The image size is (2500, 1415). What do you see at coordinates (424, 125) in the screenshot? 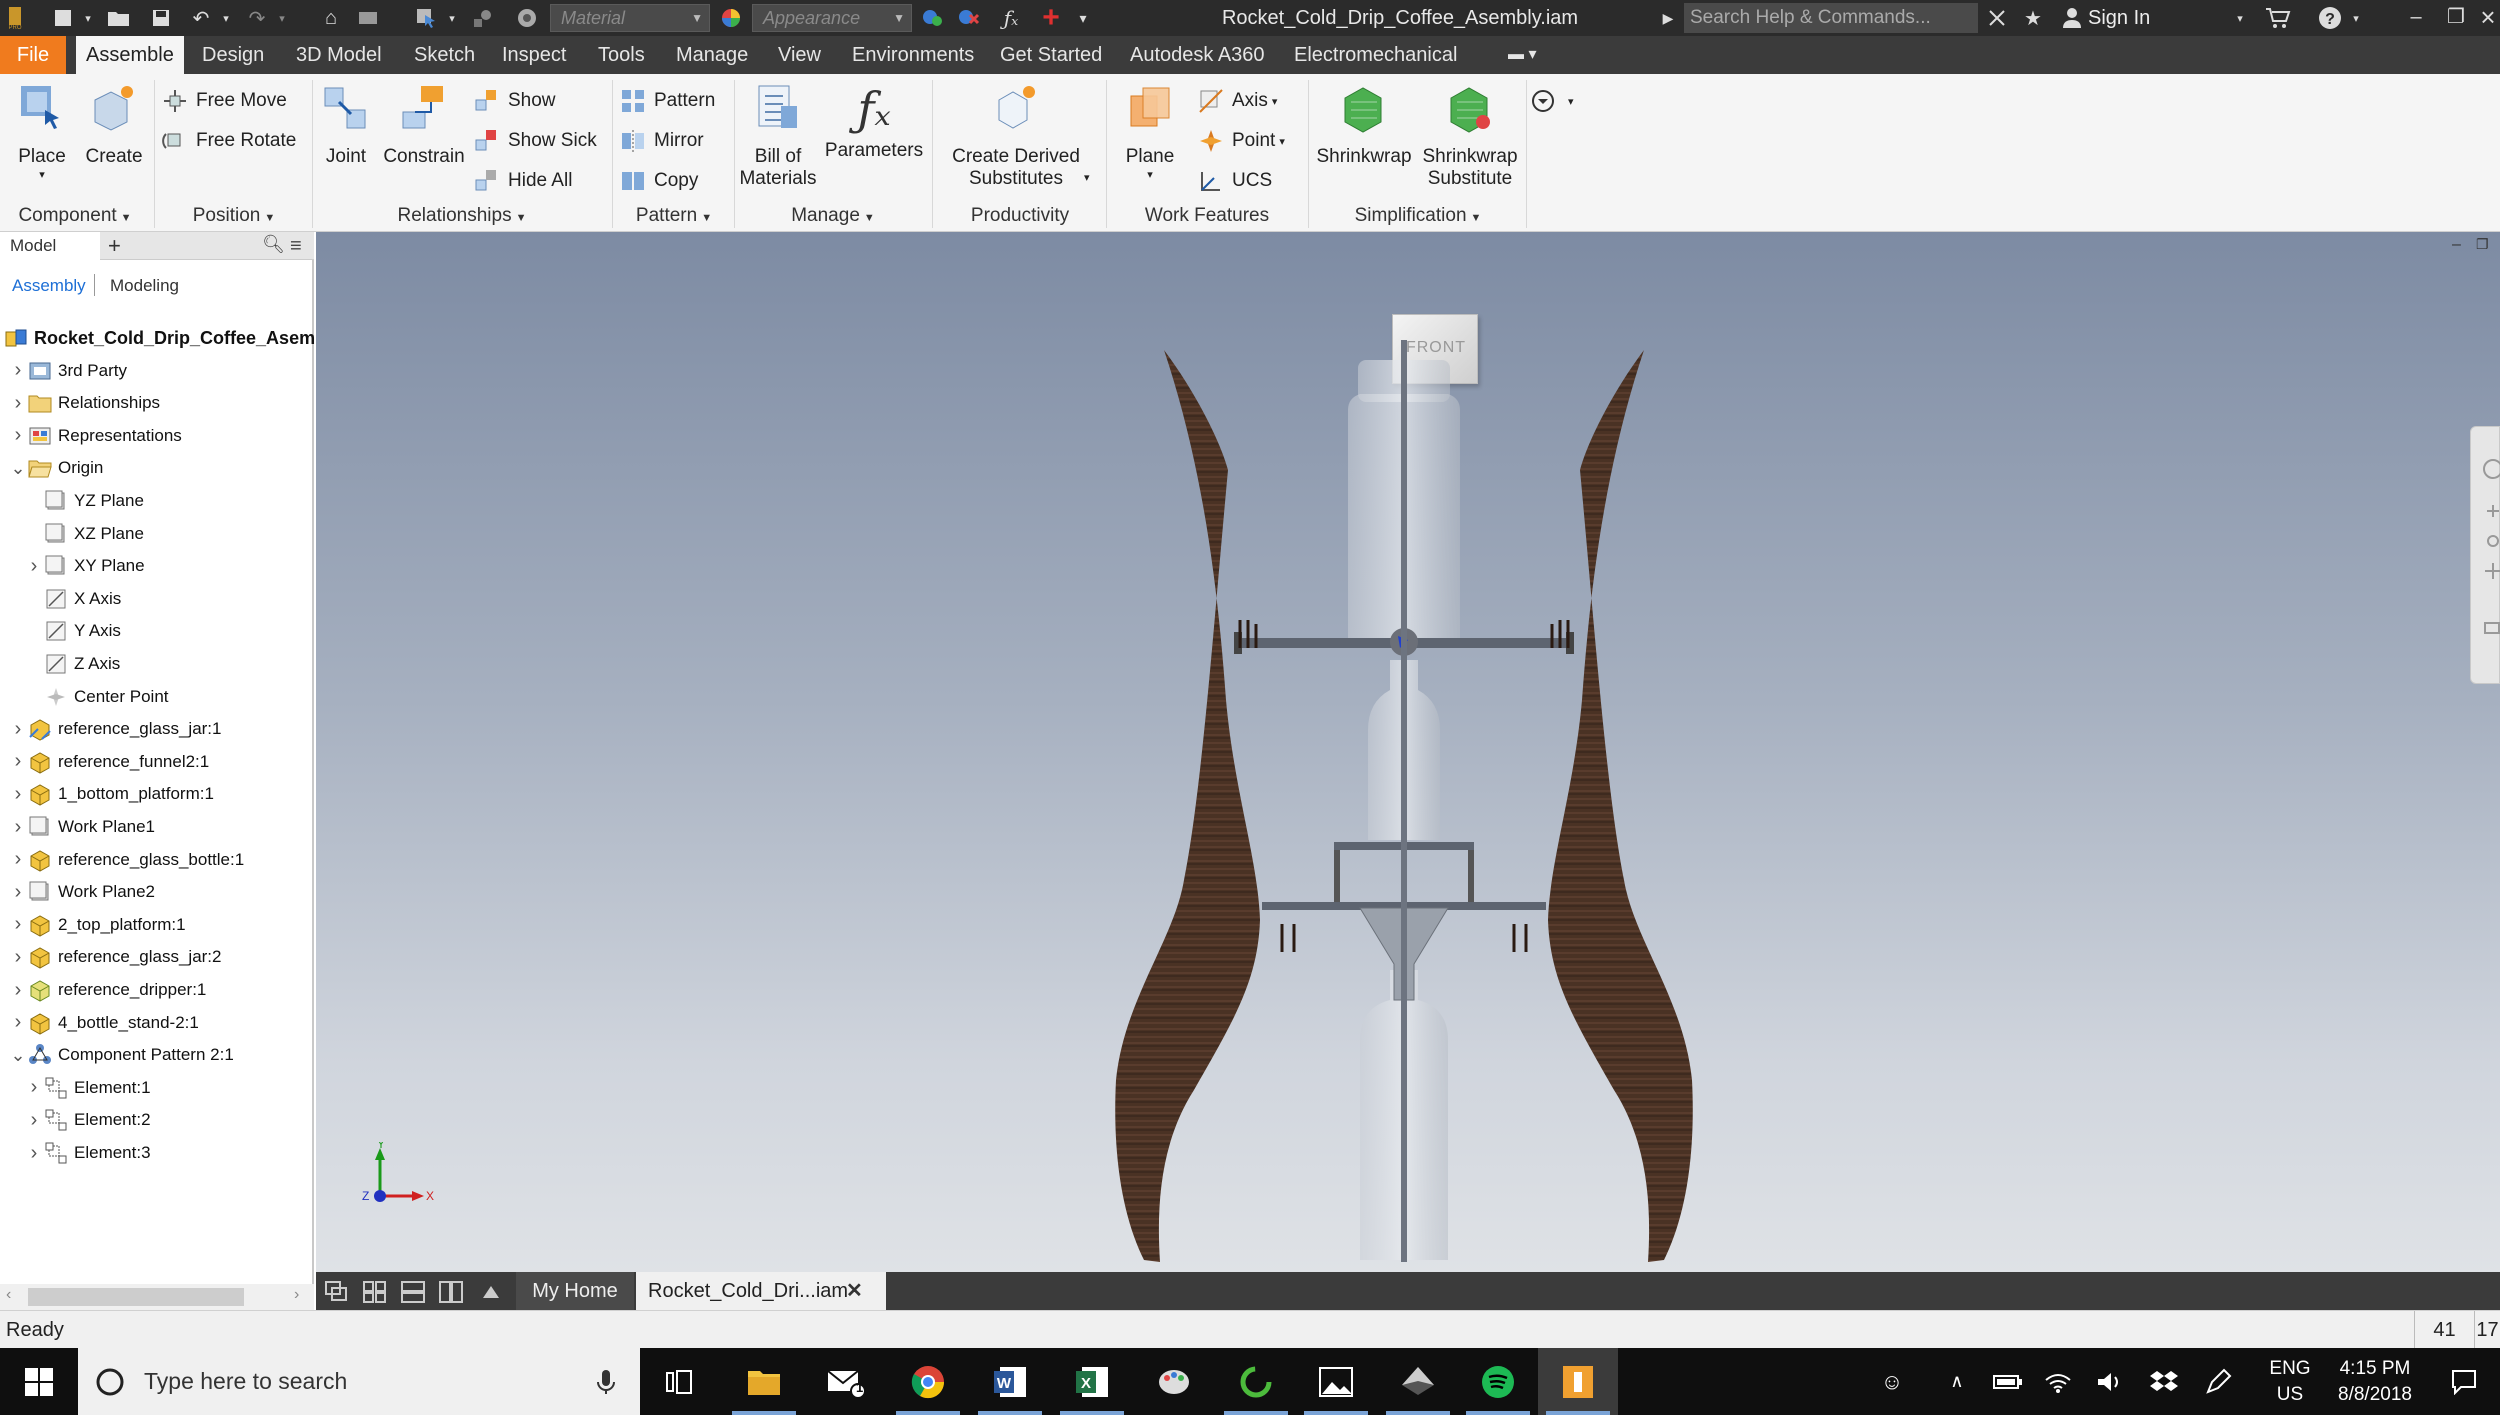
I see `constrain-button: Constrain` at bounding box center [424, 125].